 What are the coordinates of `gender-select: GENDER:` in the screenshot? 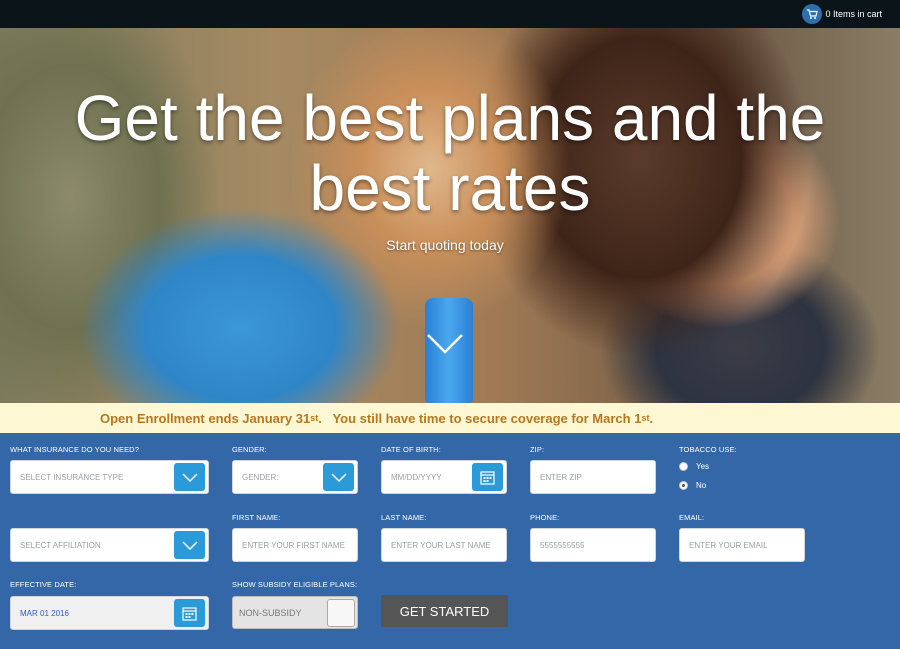 It's located at (295, 477).